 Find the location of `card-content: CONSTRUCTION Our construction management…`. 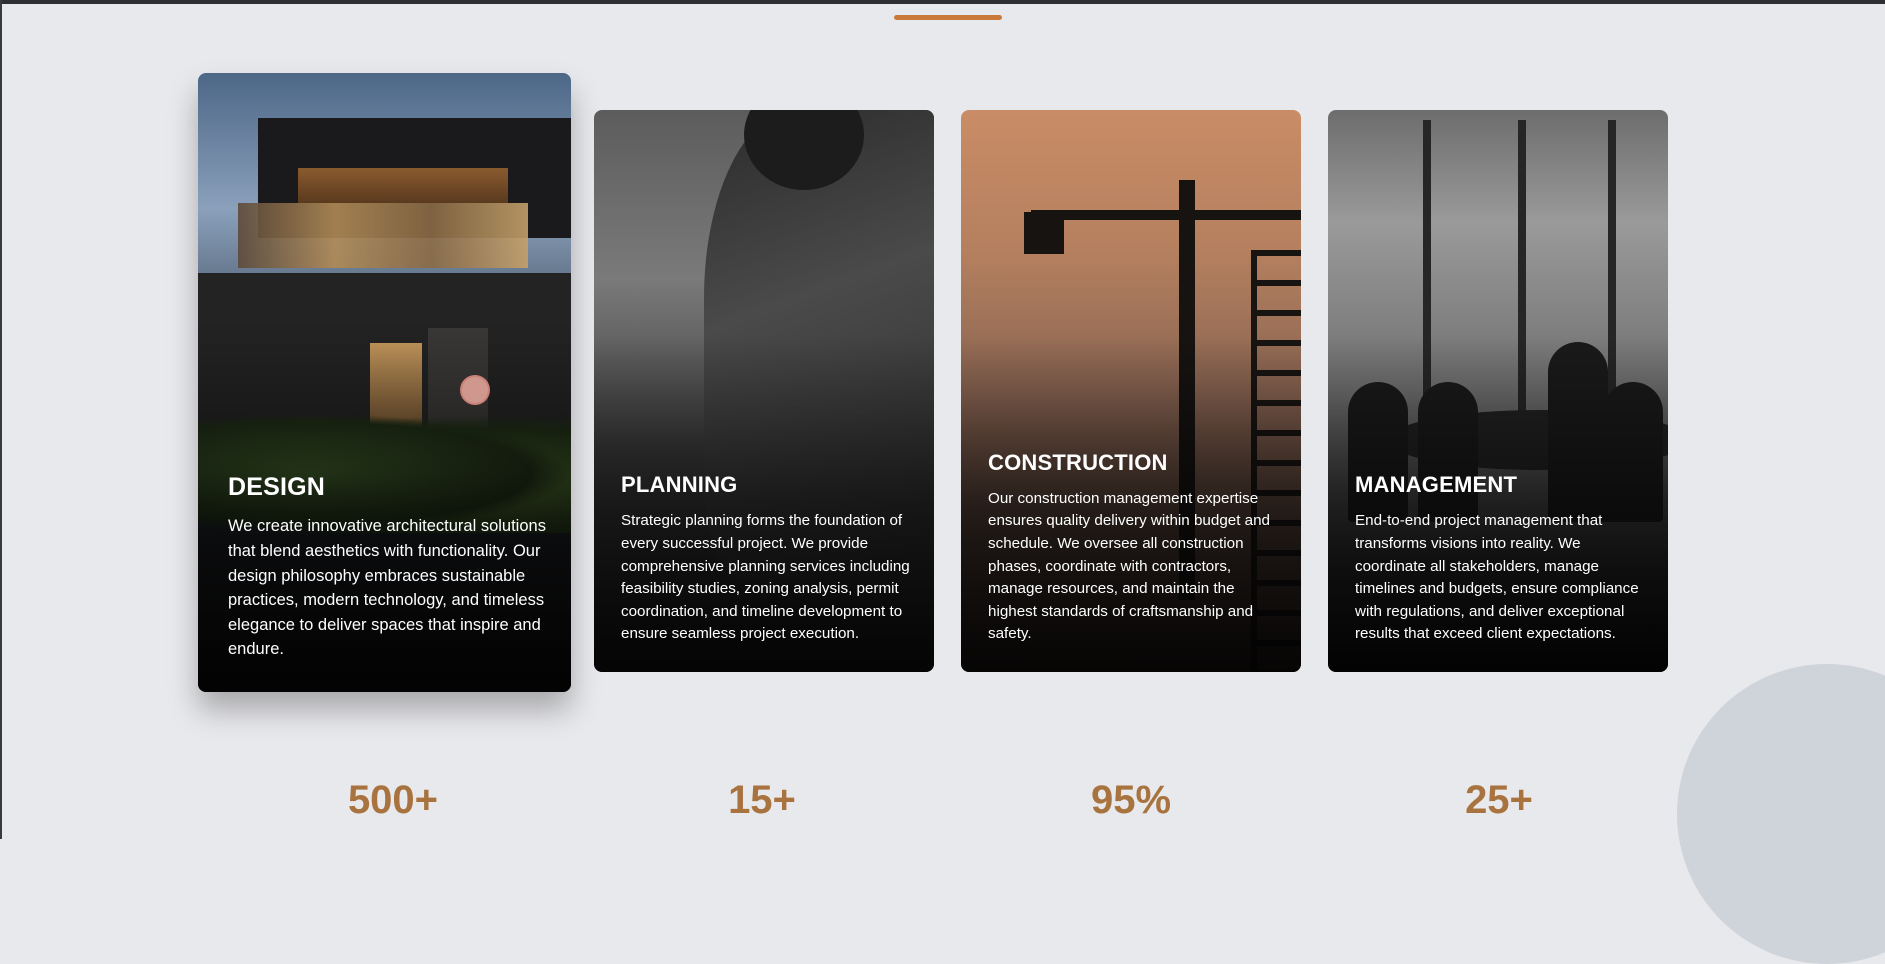

card-content: CONSTRUCTION Our construction management… is located at coordinates (1133, 548).